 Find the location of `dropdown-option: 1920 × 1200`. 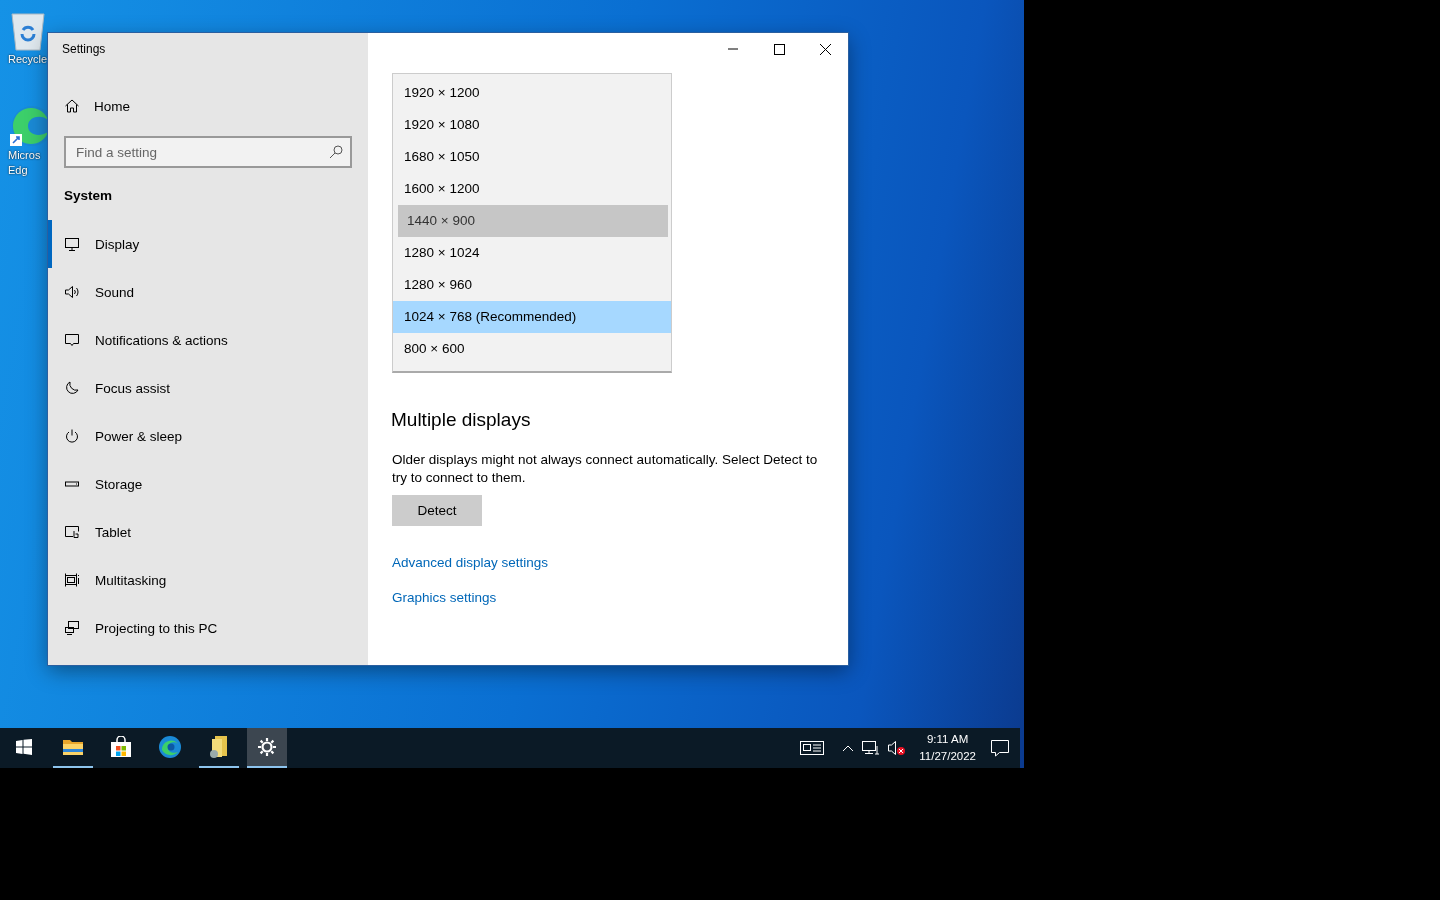

dropdown-option: 1920 × 1200 is located at coordinates (532, 93).